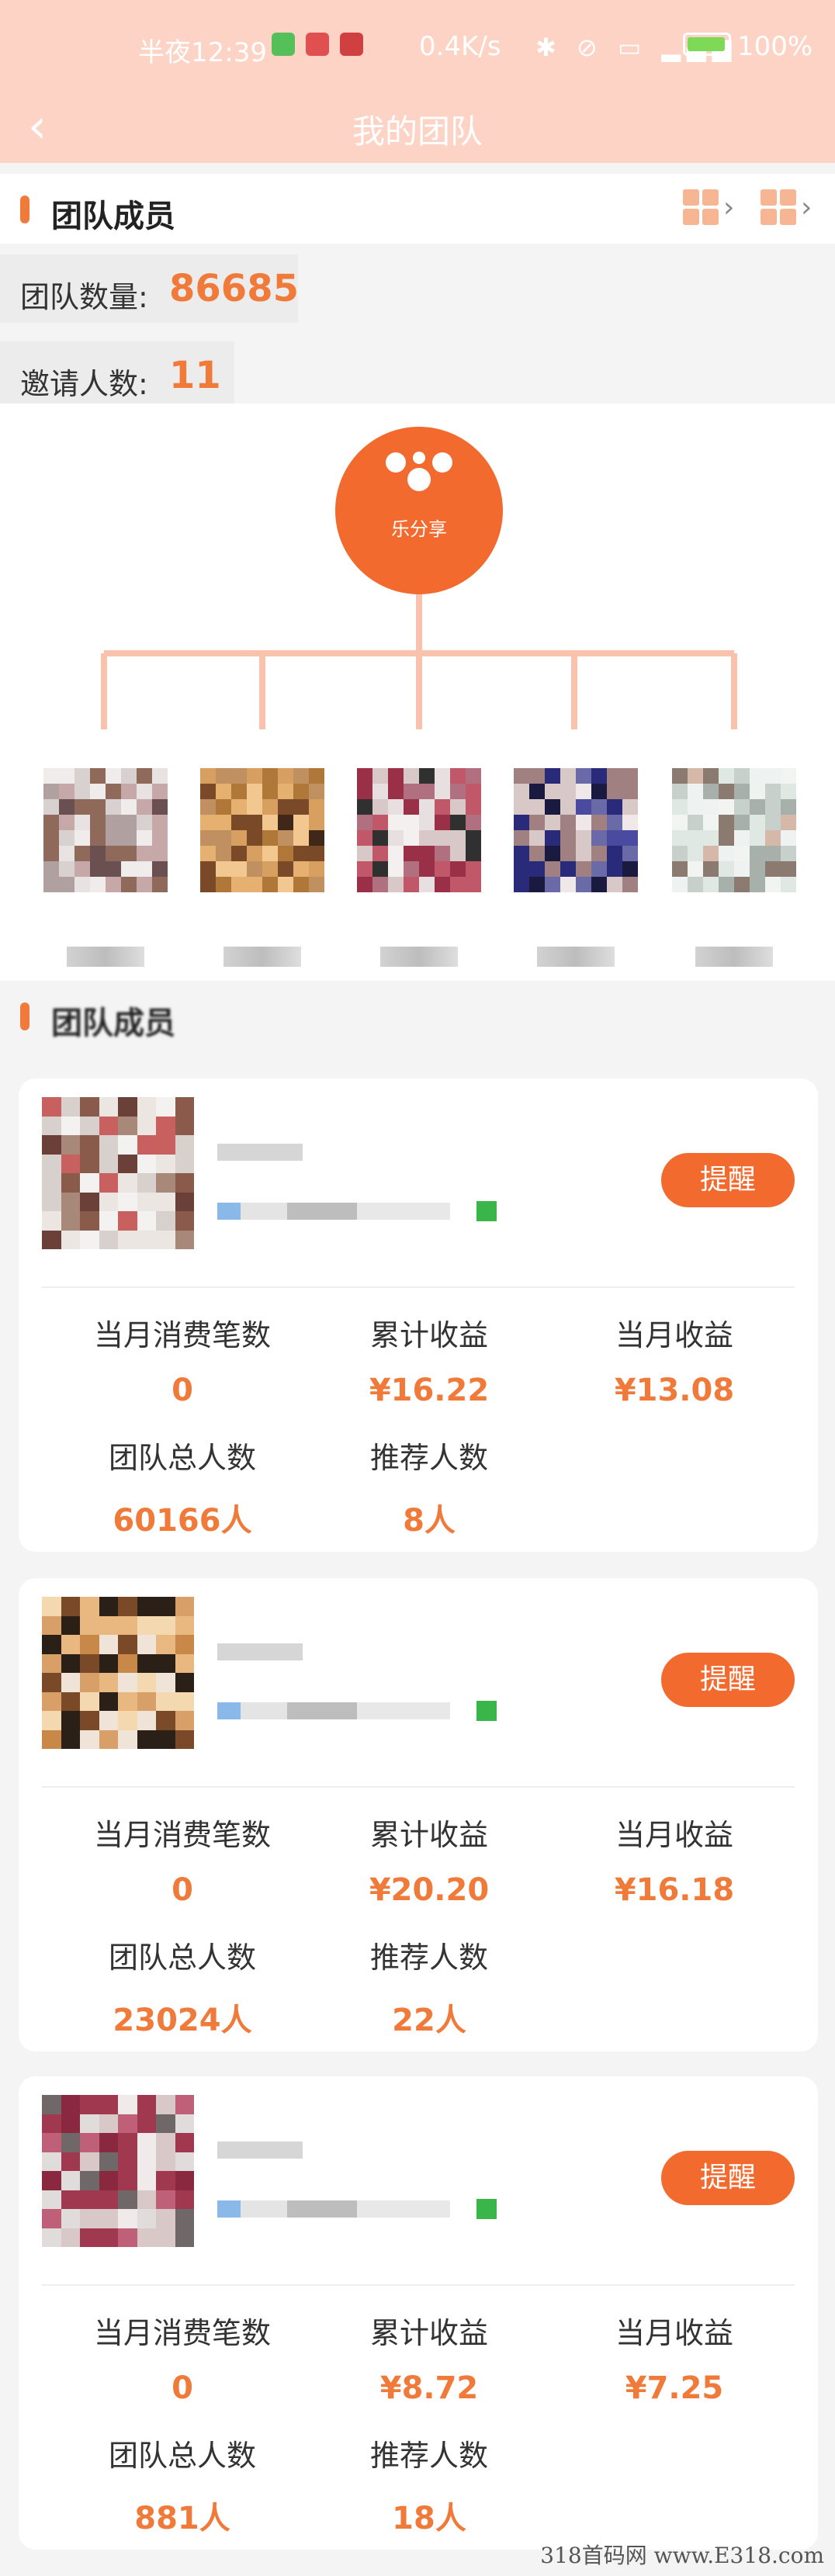 The height and width of the screenshot is (2576, 835). I want to click on metric-value: 22人, so click(429, 2020).